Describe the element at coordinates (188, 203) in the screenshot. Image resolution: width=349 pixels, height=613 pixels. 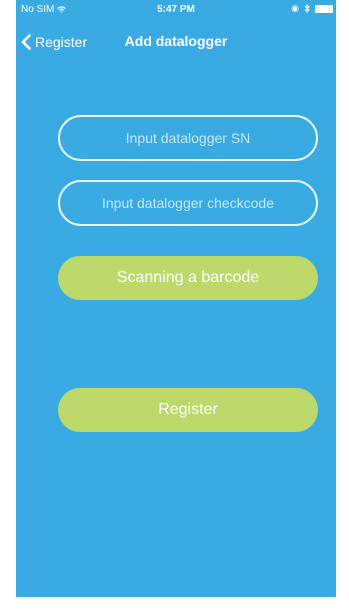
I see `datalogger-checkcode-input` at that location.